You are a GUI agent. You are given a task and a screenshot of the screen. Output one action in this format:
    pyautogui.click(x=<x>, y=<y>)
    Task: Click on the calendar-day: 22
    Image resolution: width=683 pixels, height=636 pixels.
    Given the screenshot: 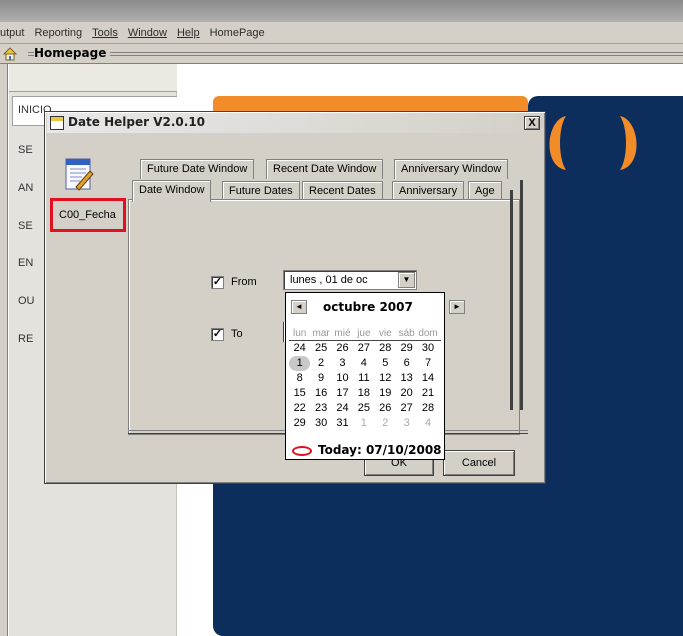 What is the action you would take?
    pyautogui.click(x=299, y=408)
    